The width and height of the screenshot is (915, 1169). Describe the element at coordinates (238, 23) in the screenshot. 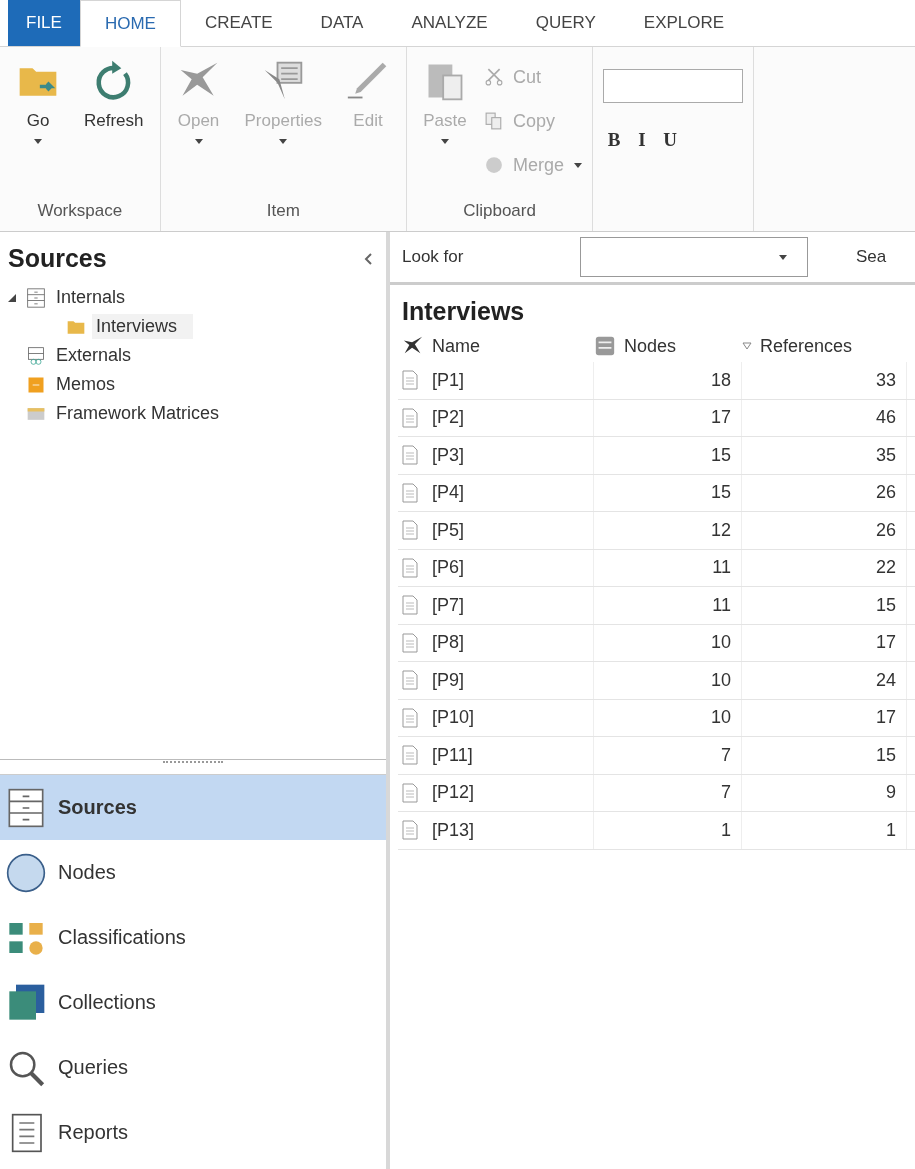

I see `ribbon-tab: CREATE` at that location.